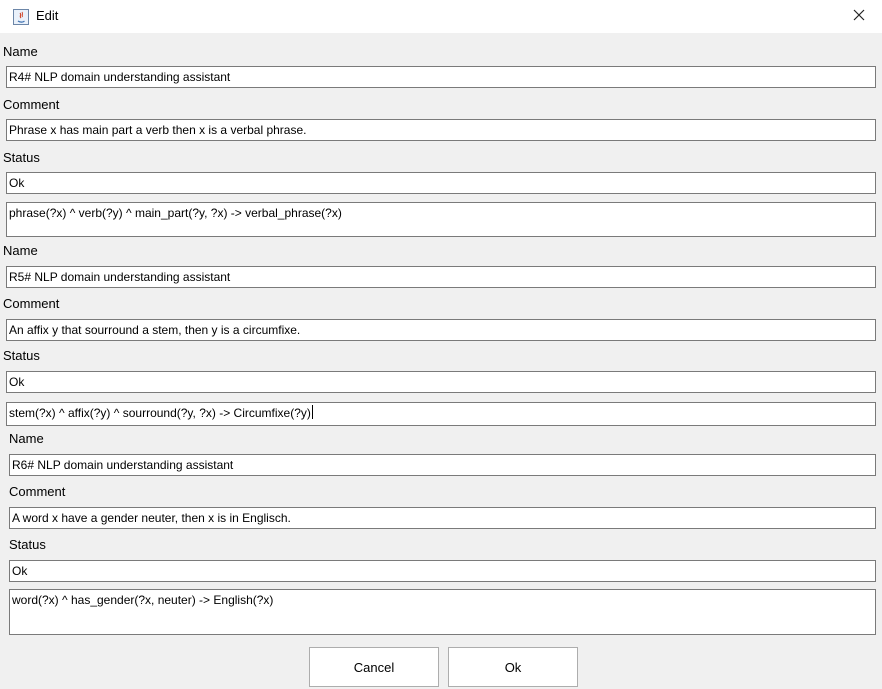 The image size is (882, 689). Describe the element at coordinates (513, 667) in the screenshot. I see `ok-button: Ok` at that location.